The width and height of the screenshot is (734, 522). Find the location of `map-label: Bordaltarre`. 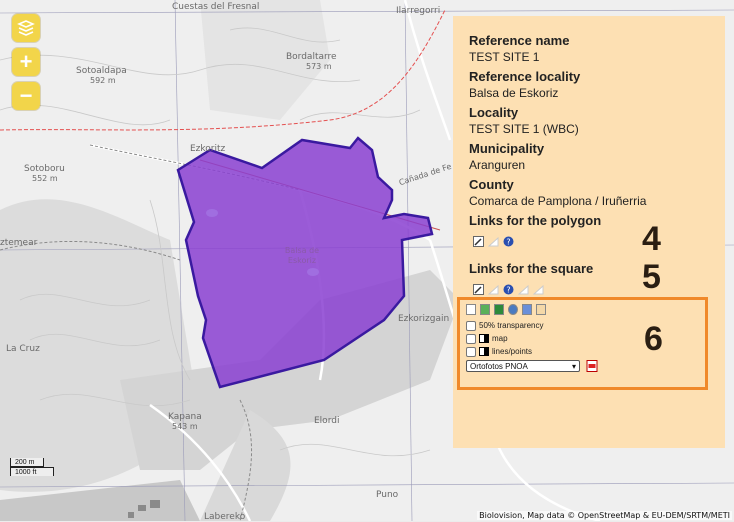

map-label: Bordaltarre is located at coordinates (311, 57).